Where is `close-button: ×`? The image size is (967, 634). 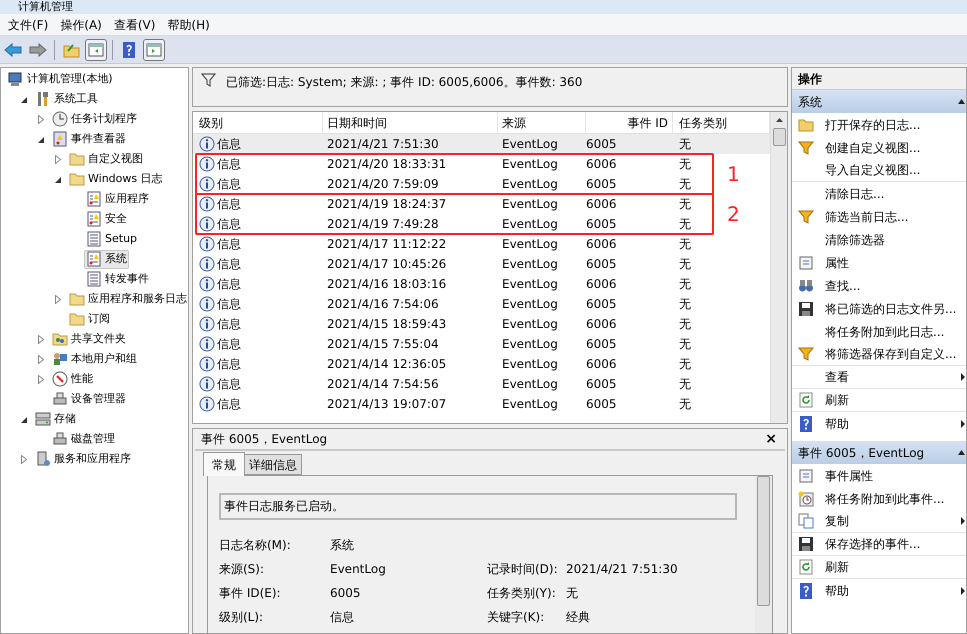
close-button: × is located at coordinates (771, 439).